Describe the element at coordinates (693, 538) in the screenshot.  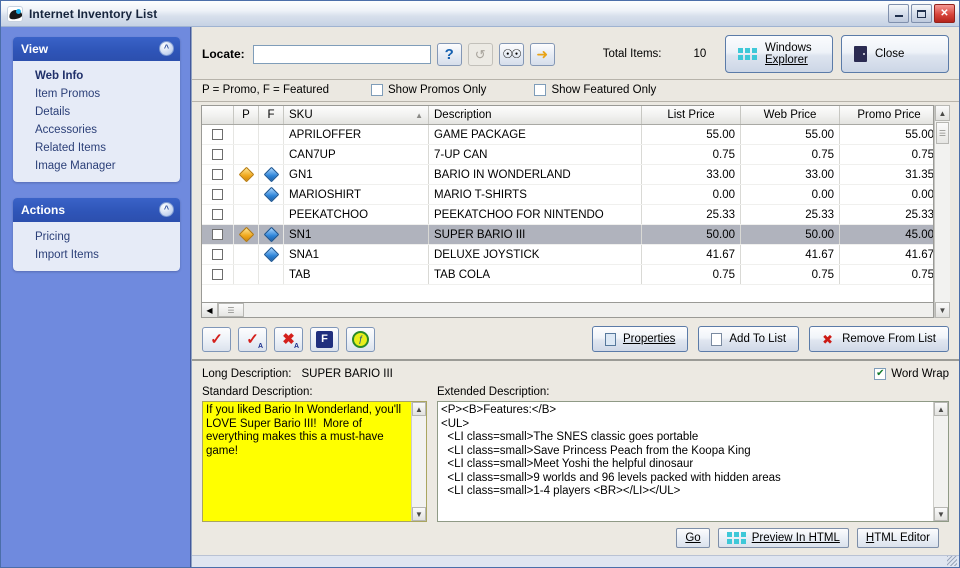
I see `go-button: Go` at that location.